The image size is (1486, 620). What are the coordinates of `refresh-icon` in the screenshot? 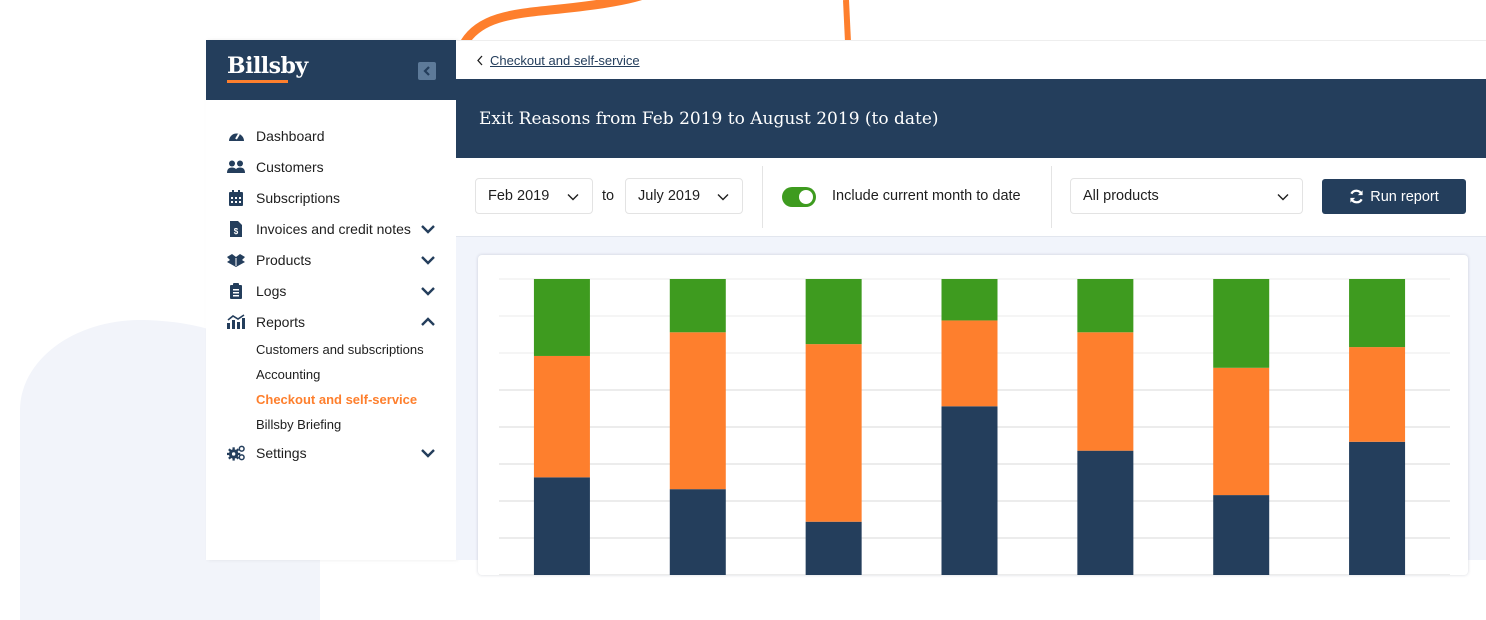 It's located at (1356, 196).